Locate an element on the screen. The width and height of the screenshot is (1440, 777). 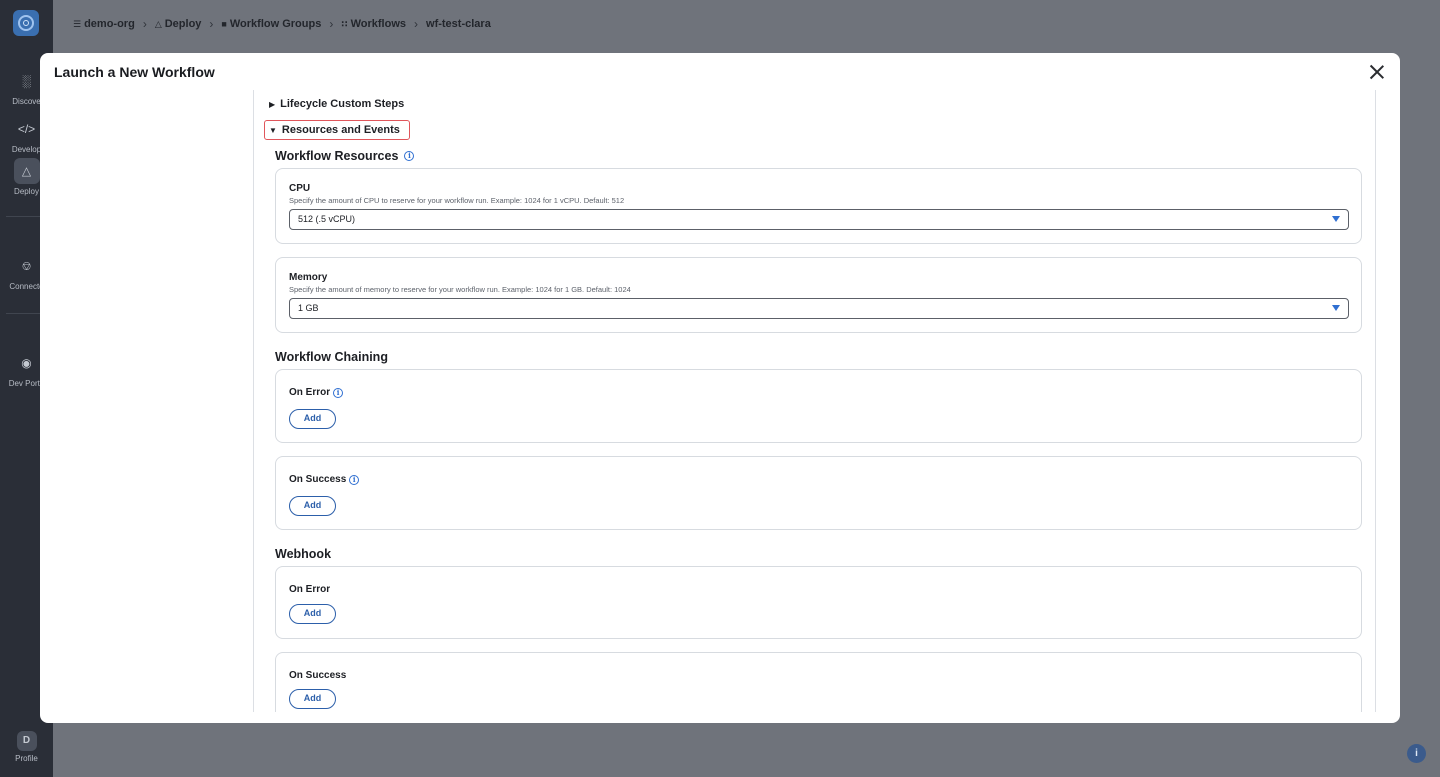
modal-title: Launch a New Workflow is located at coordinates (134, 72).